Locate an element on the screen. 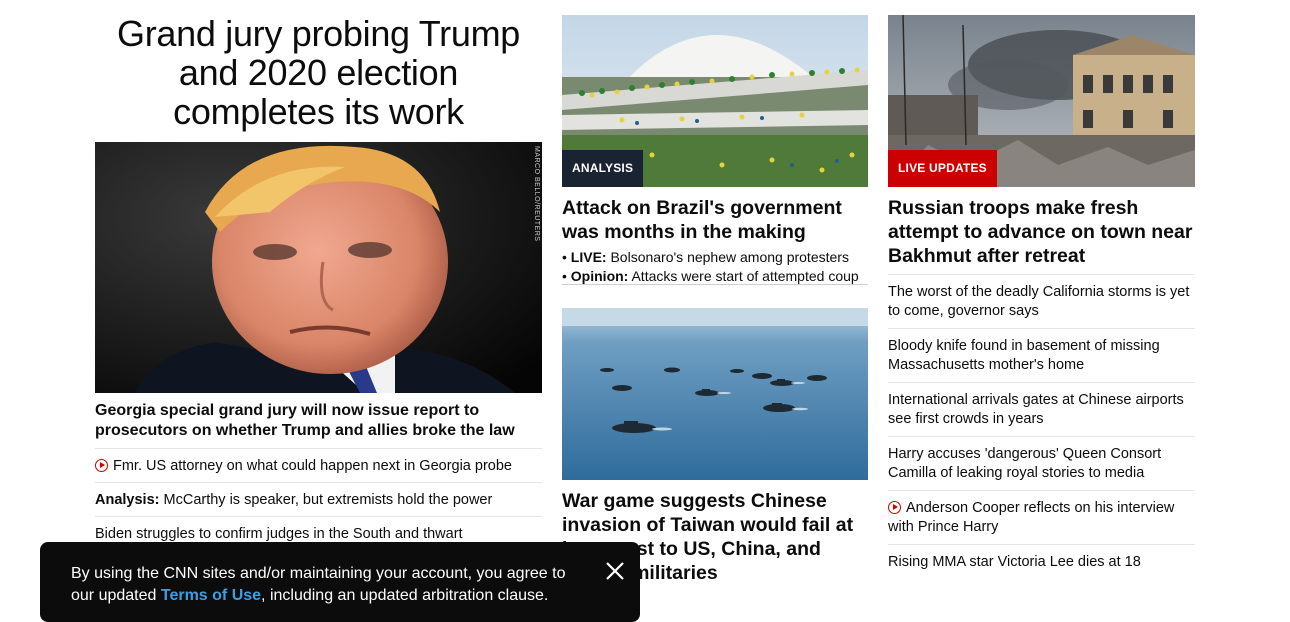 The image size is (1290, 622). terms-of-use-link: Terms of Use is located at coordinates (211, 595).